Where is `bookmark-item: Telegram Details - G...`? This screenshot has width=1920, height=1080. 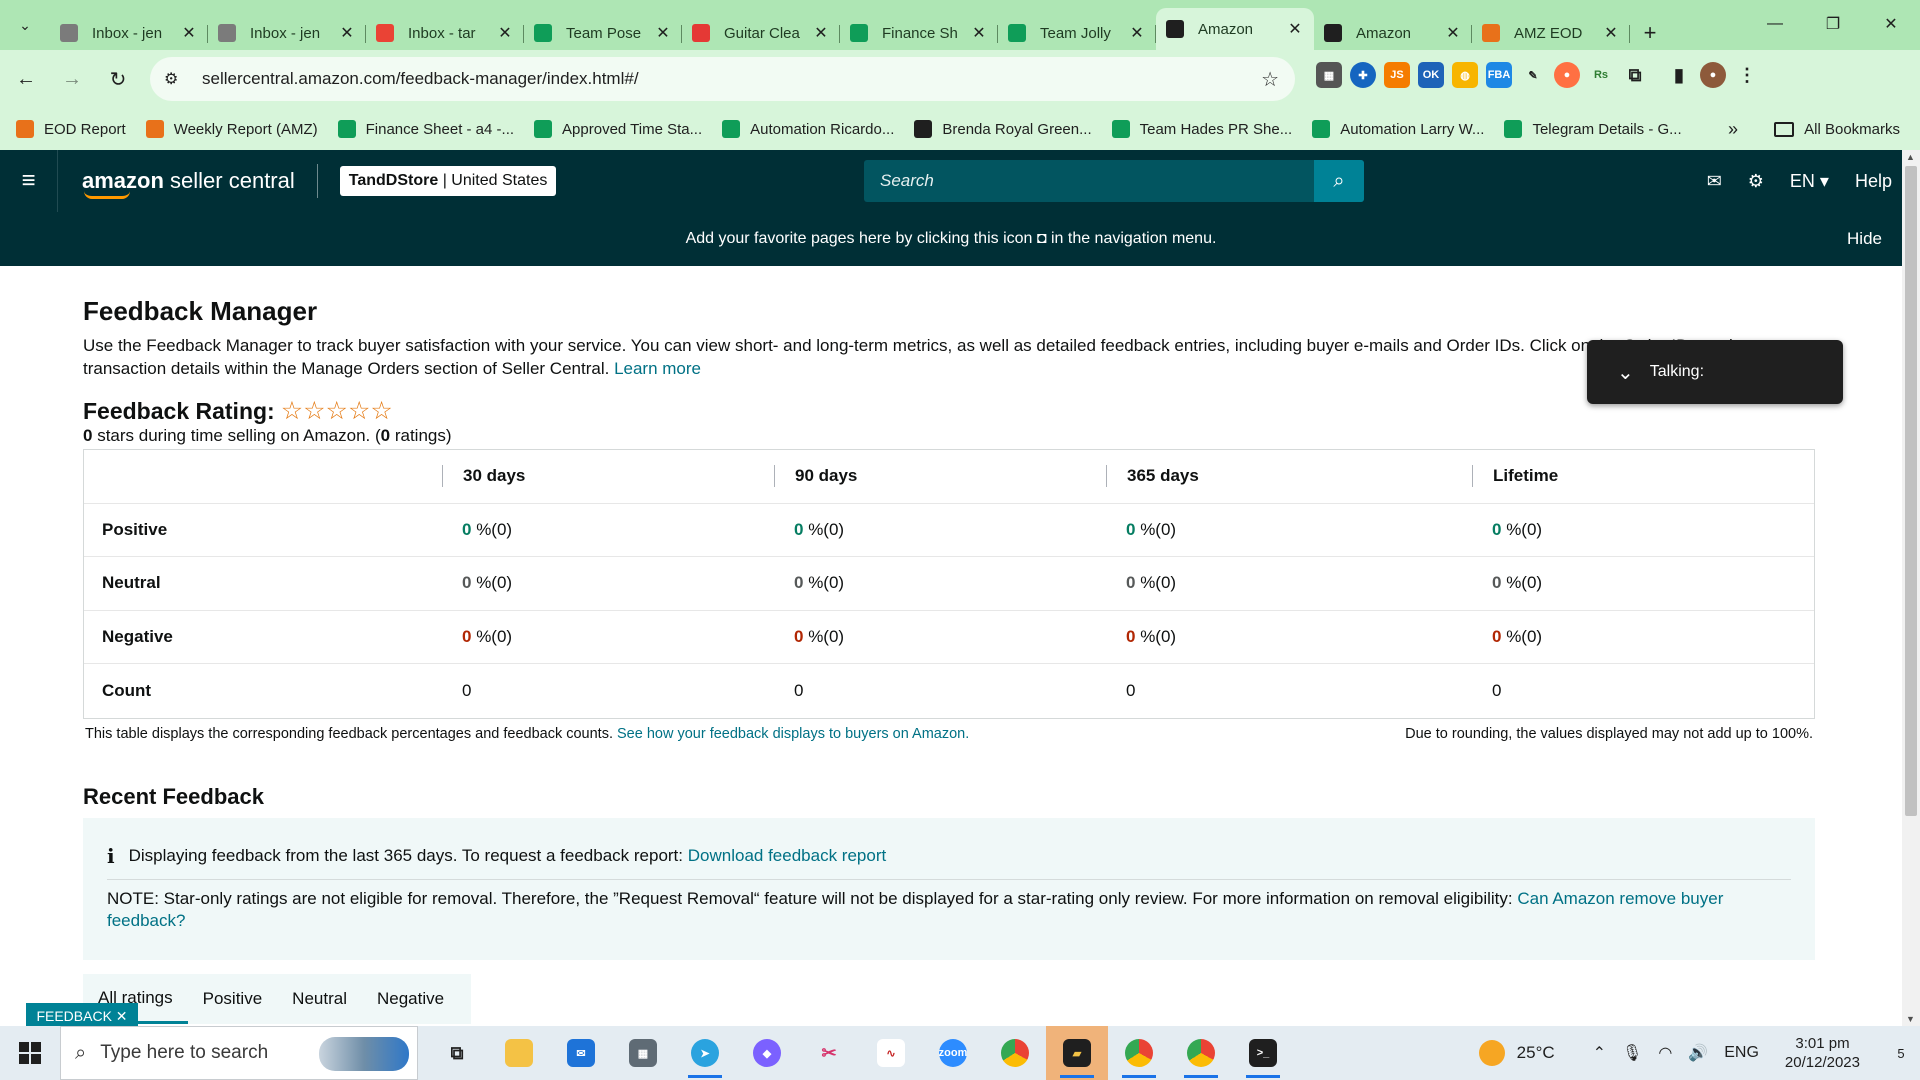
bookmark-item: Telegram Details - G... is located at coordinates (1593, 129).